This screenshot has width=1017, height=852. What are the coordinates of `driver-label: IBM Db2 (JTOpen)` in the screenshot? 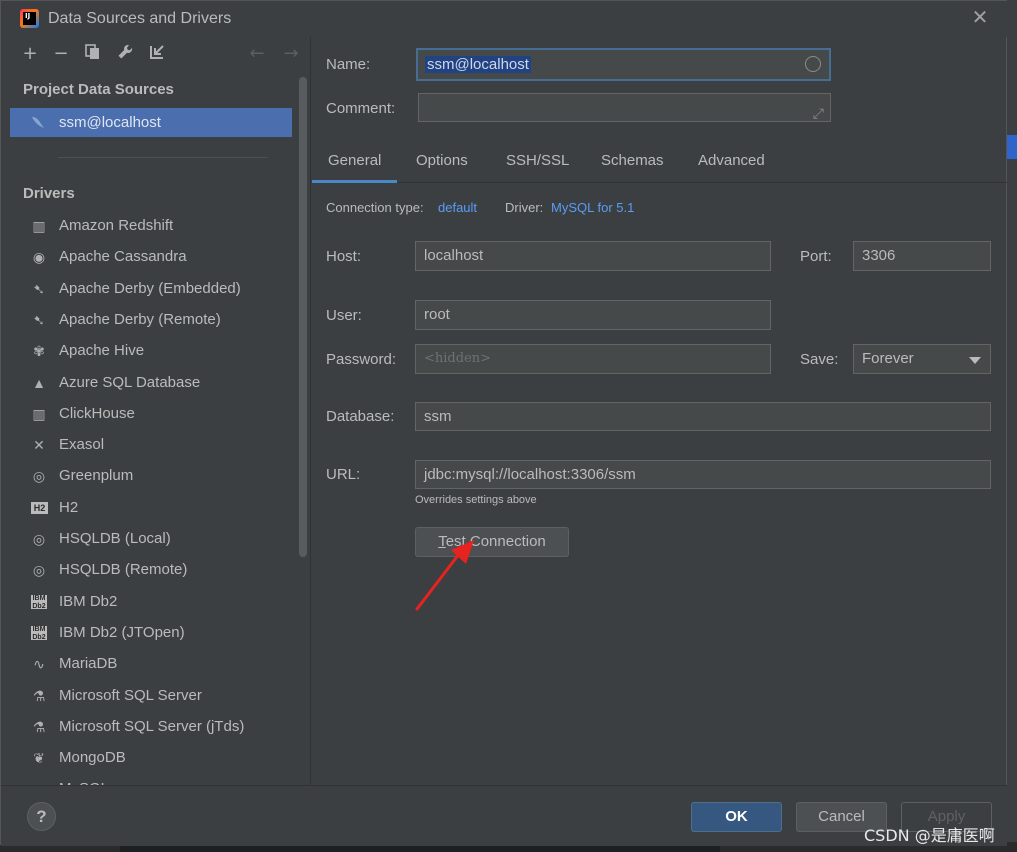 It's located at (122, 632).